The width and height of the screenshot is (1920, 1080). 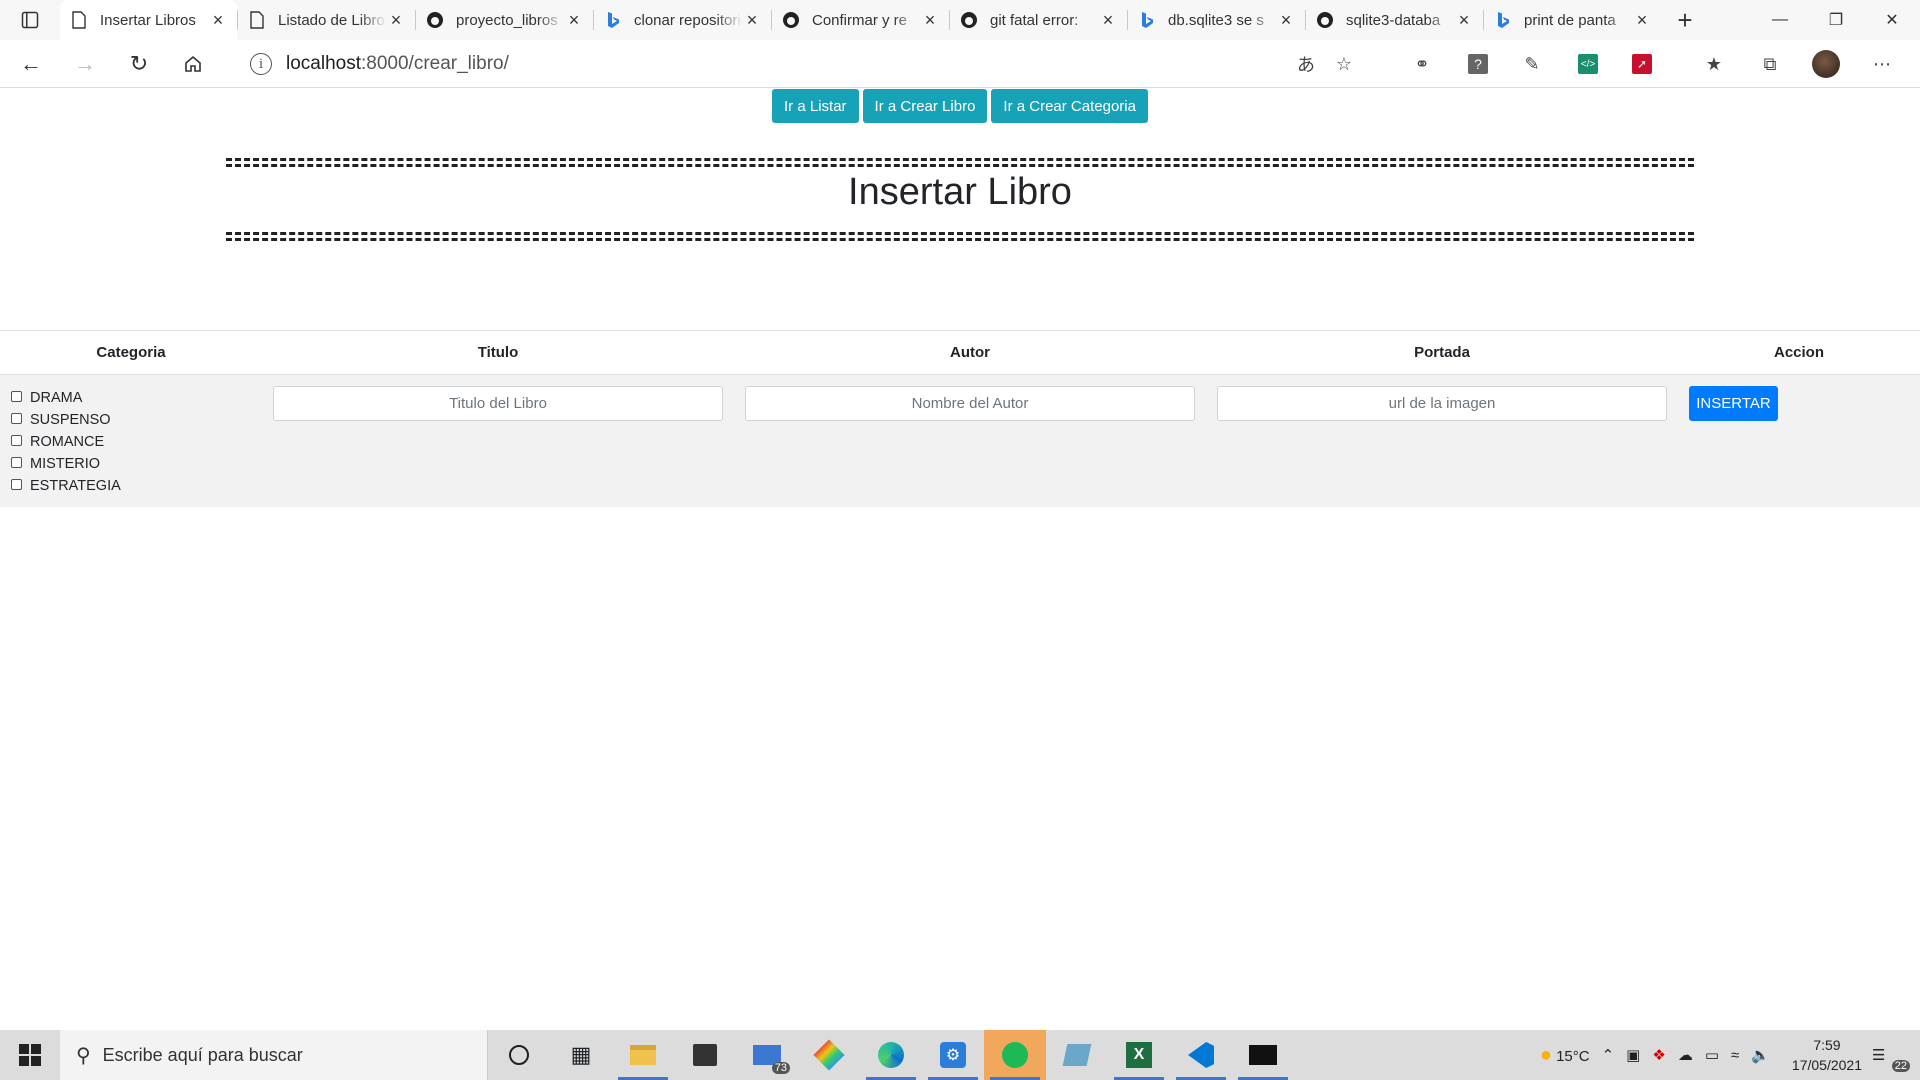 I want to click on tab-title: Confirmar y re, so click(x=860, y=20).